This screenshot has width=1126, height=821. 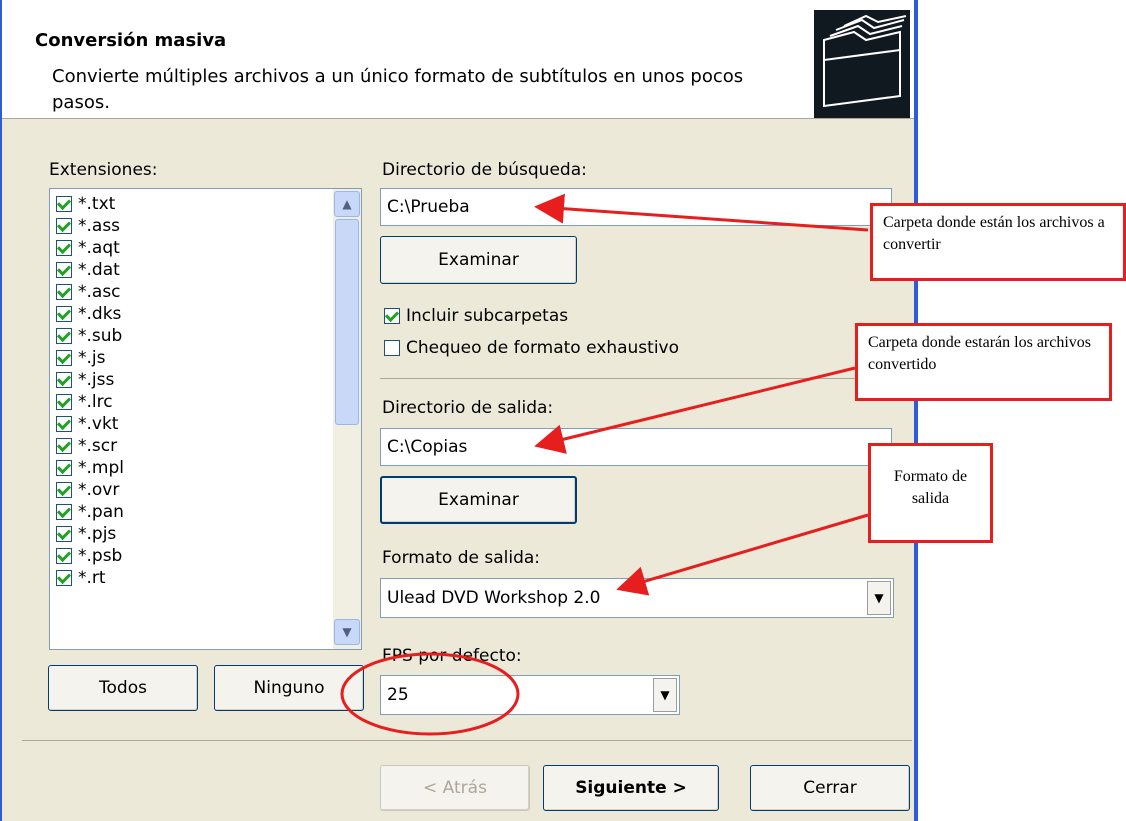 What do you see at coordinates (742, 554) in the screenshot?
I see `format-callout-arrow` at bounding box center [742, 554].